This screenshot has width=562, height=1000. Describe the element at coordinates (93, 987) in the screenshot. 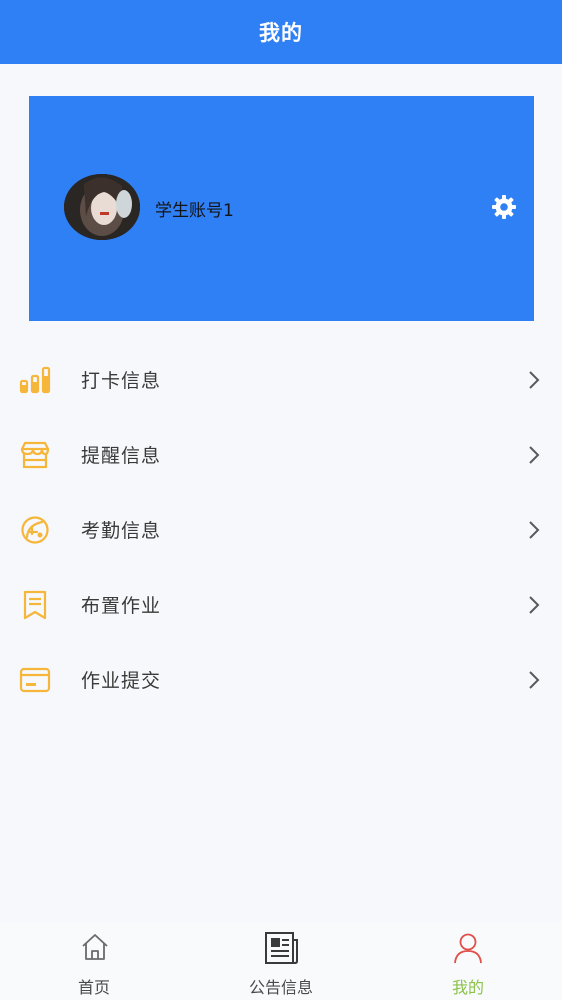

I see `nav-home-label: 首页` at that location.